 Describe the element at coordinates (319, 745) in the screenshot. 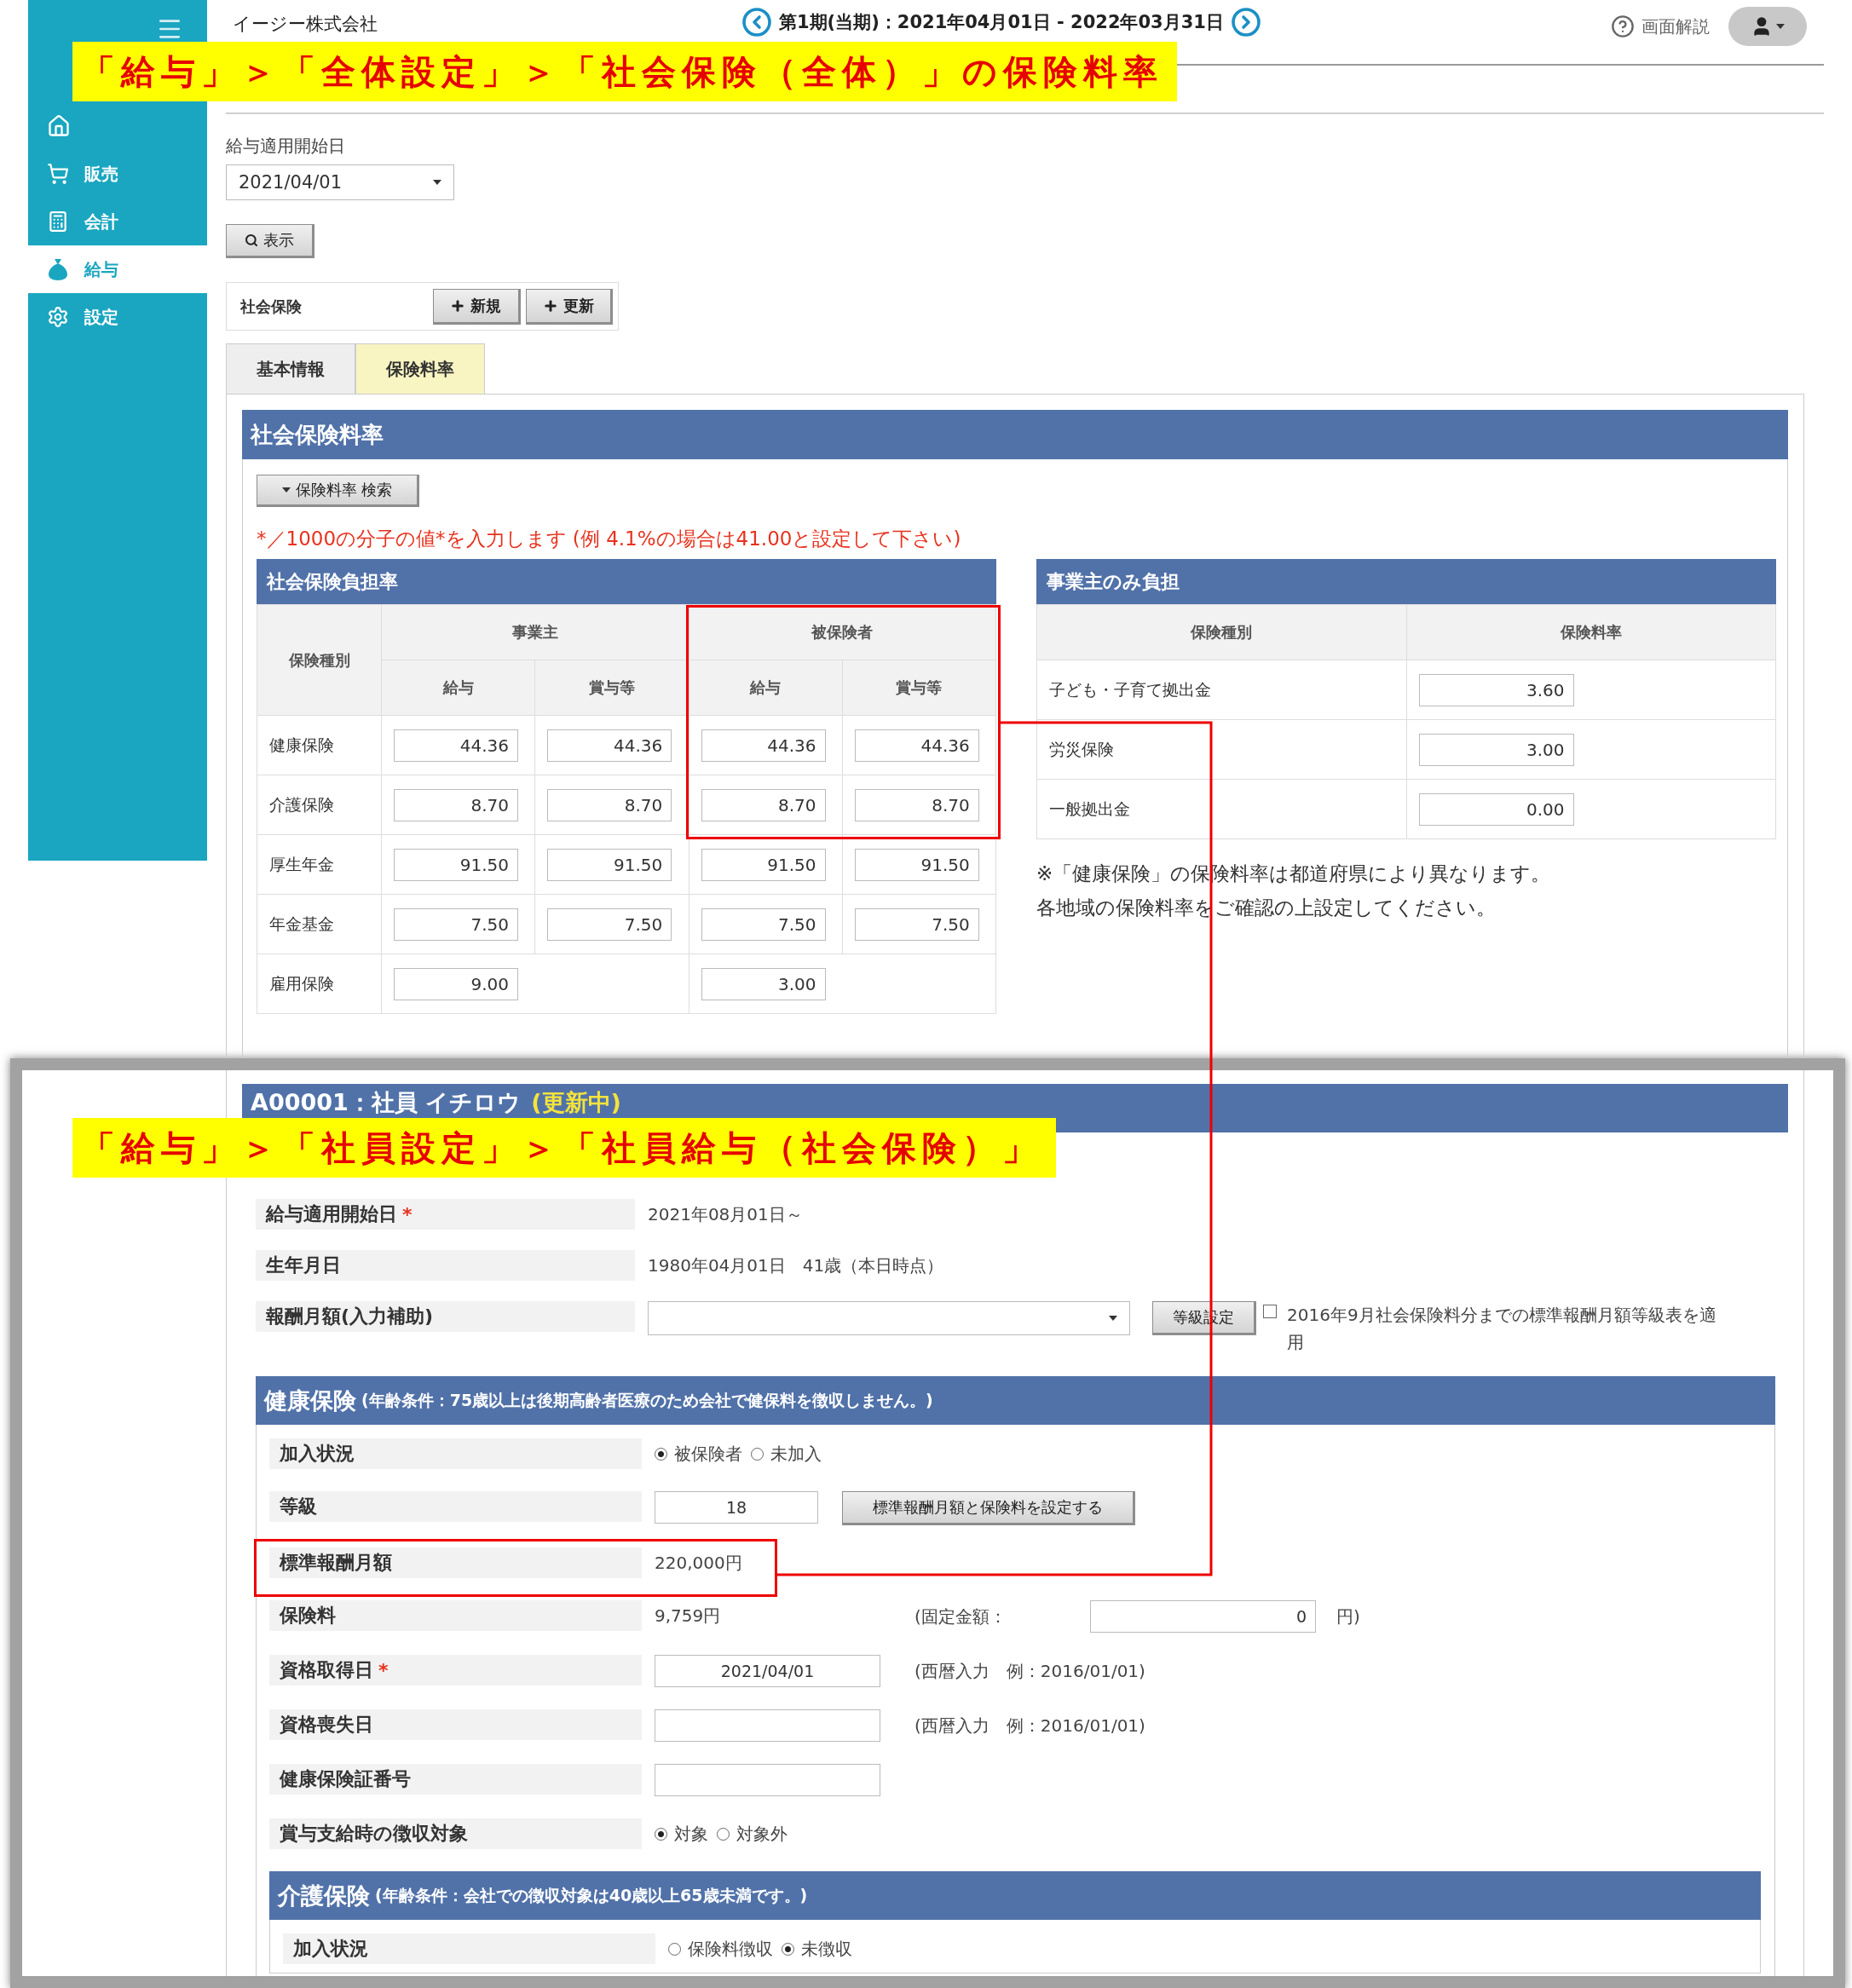

I see `row-label: 健康保険` at that location.